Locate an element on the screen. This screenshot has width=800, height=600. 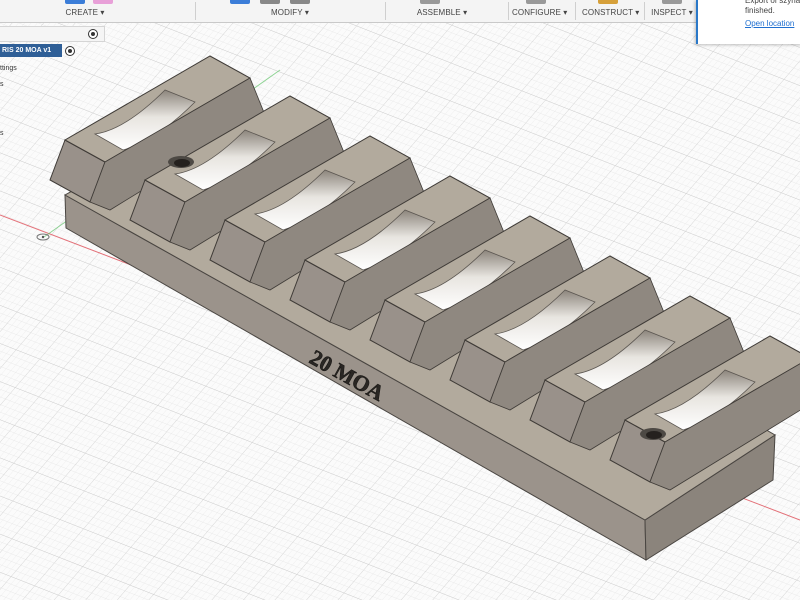
shell-icon is located at coordinates (300, 2).